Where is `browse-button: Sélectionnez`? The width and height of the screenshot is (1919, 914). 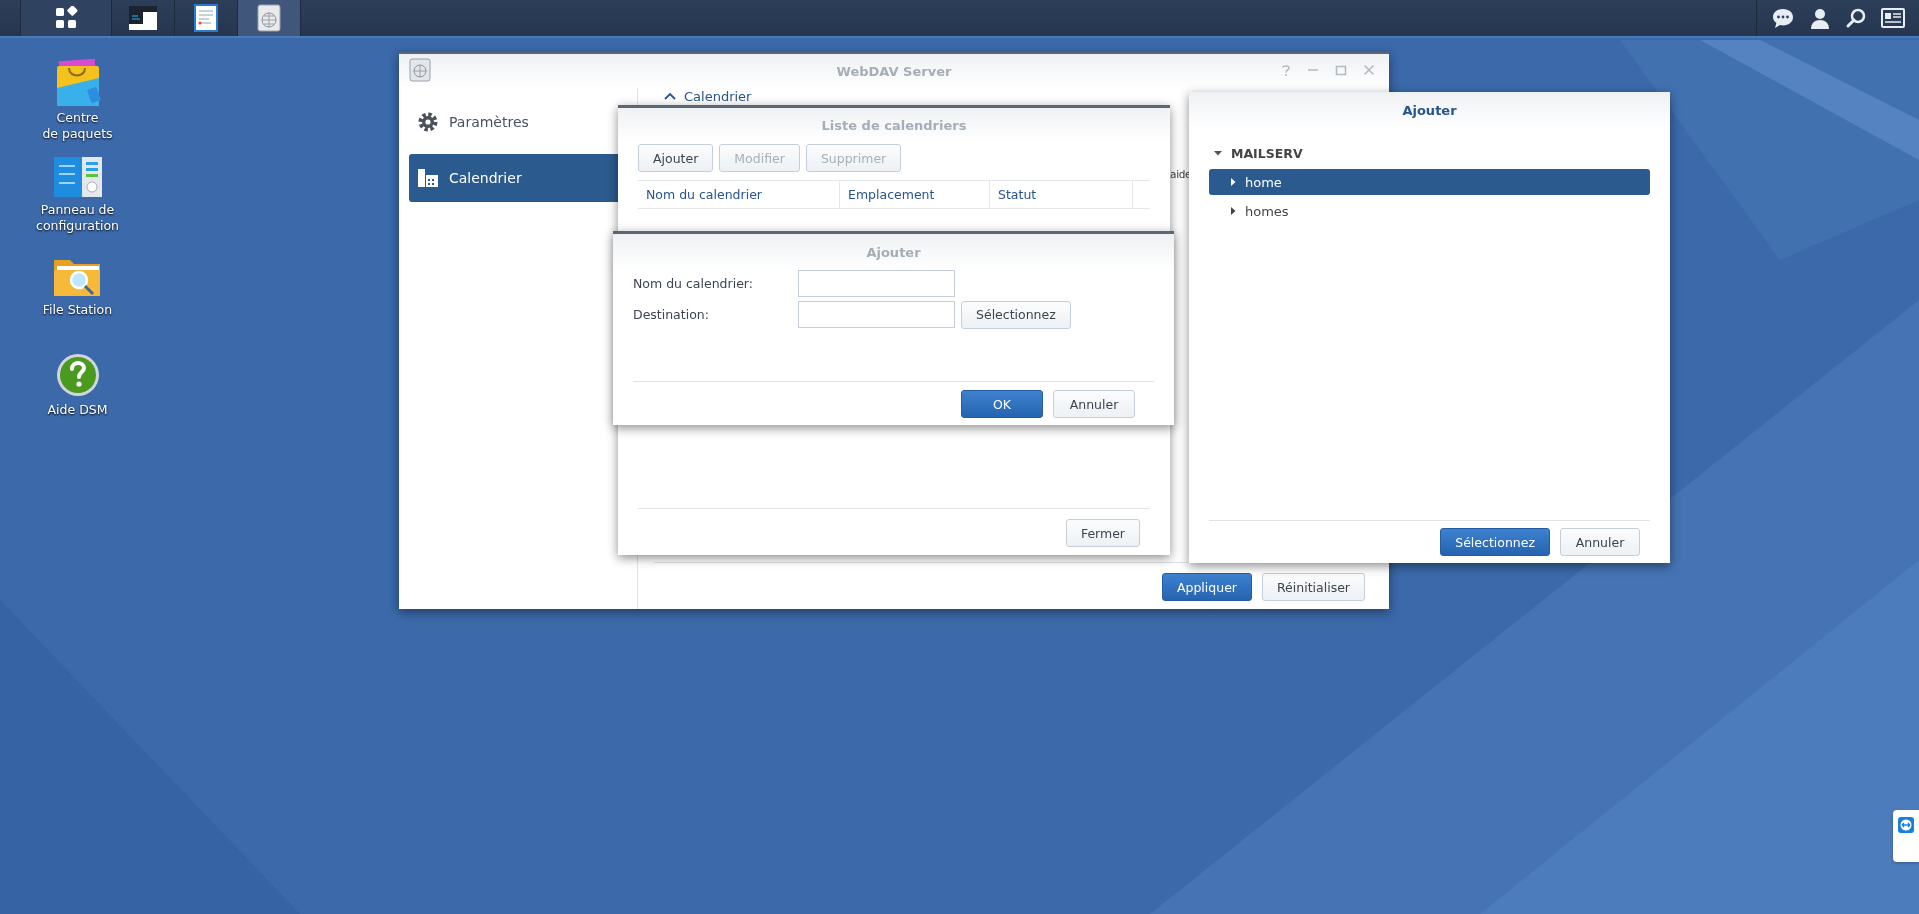
browse-button: Sélectionnez is located at coordinates (1016, 314).